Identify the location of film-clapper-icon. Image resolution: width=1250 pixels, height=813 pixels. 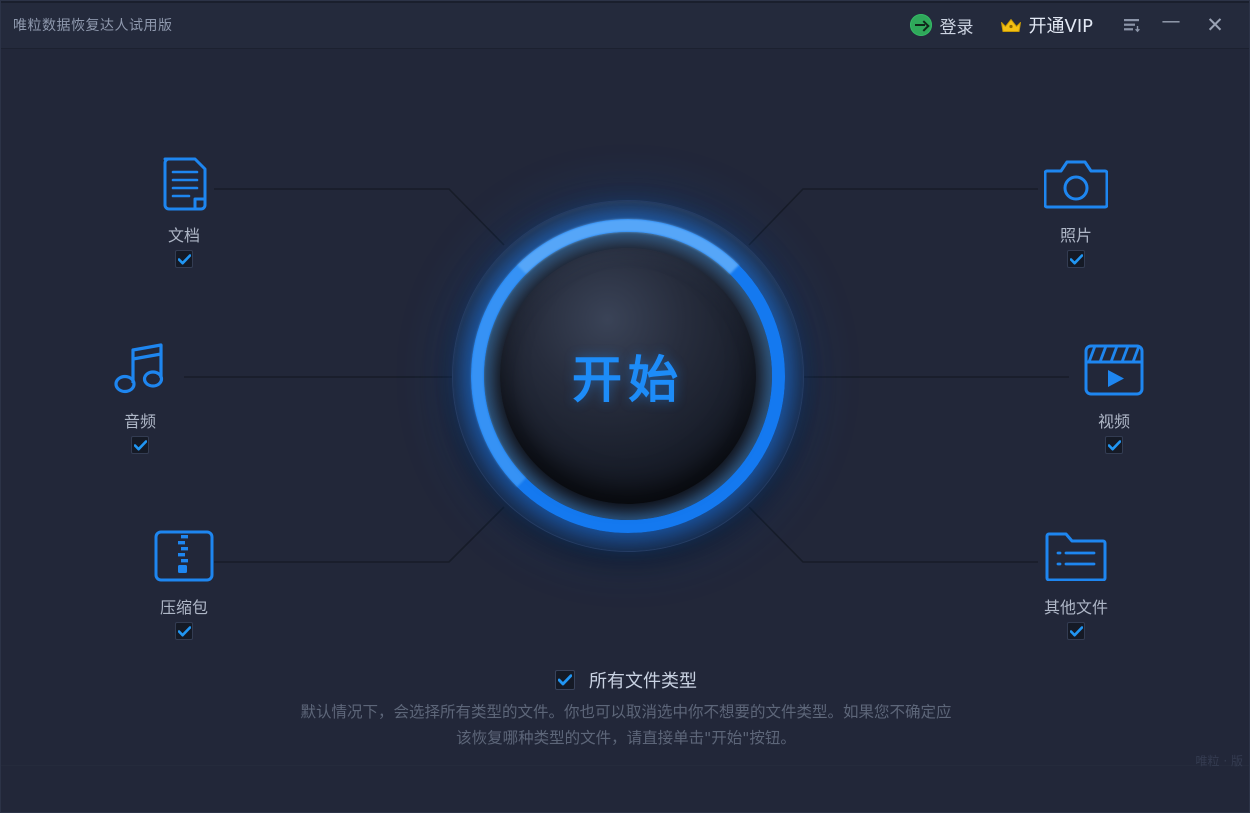
(1114, 370).